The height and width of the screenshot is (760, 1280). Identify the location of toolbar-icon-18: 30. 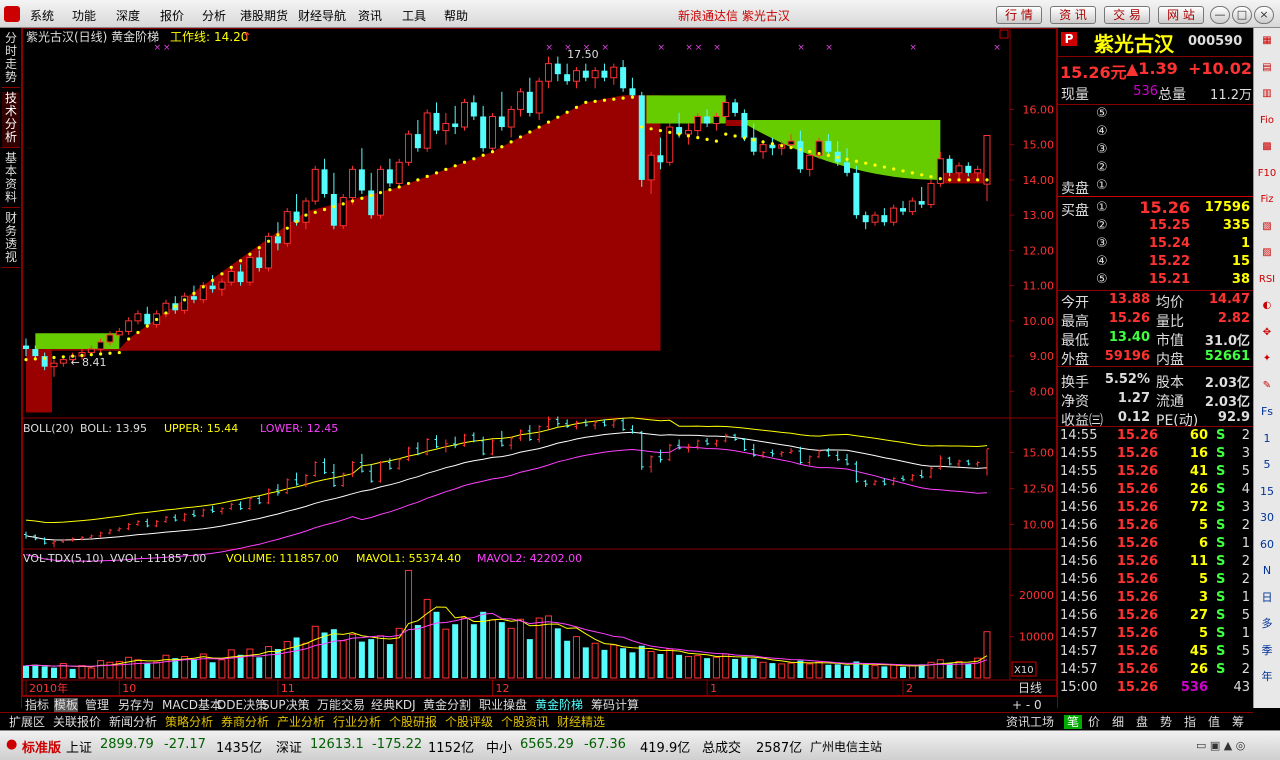
(1267, 518).